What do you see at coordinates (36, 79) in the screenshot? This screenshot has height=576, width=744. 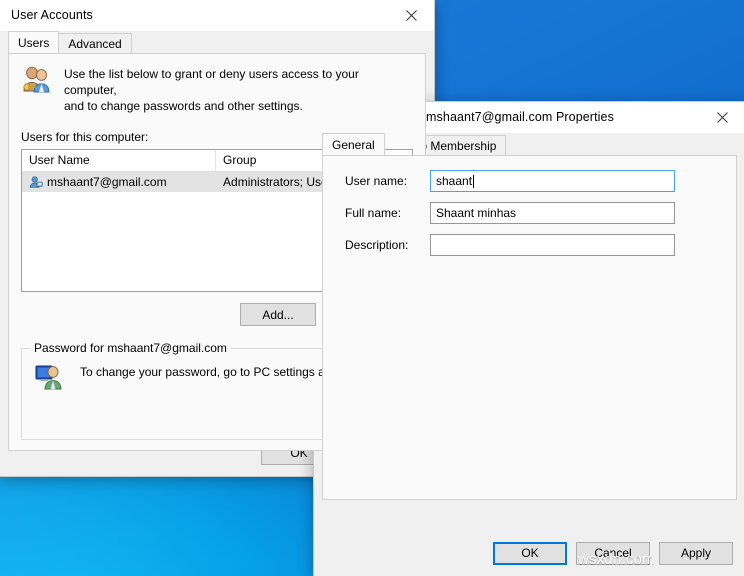 I see `users-group-icon` at bounding box center [36, 79].